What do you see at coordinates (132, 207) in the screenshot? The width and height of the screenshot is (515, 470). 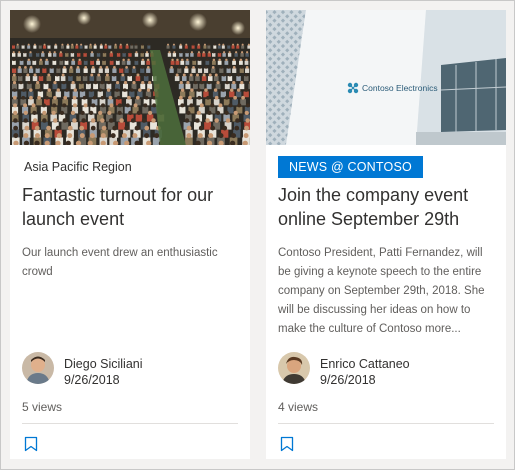 I see `news-title: Fantastic turnout for our launch event` at bounding box center [132, 207].